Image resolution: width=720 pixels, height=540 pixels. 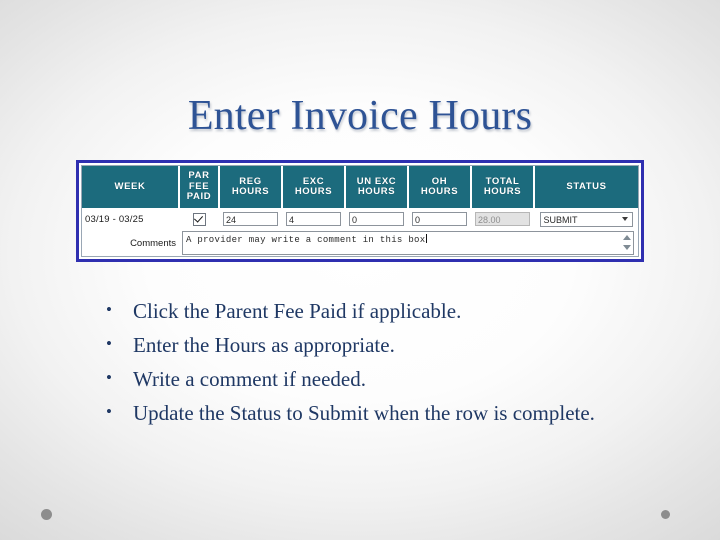 What do you see at coordinates (626, 243) in the screenshot?
I see `comments-scrollbar` at bounding box center [626, 243].